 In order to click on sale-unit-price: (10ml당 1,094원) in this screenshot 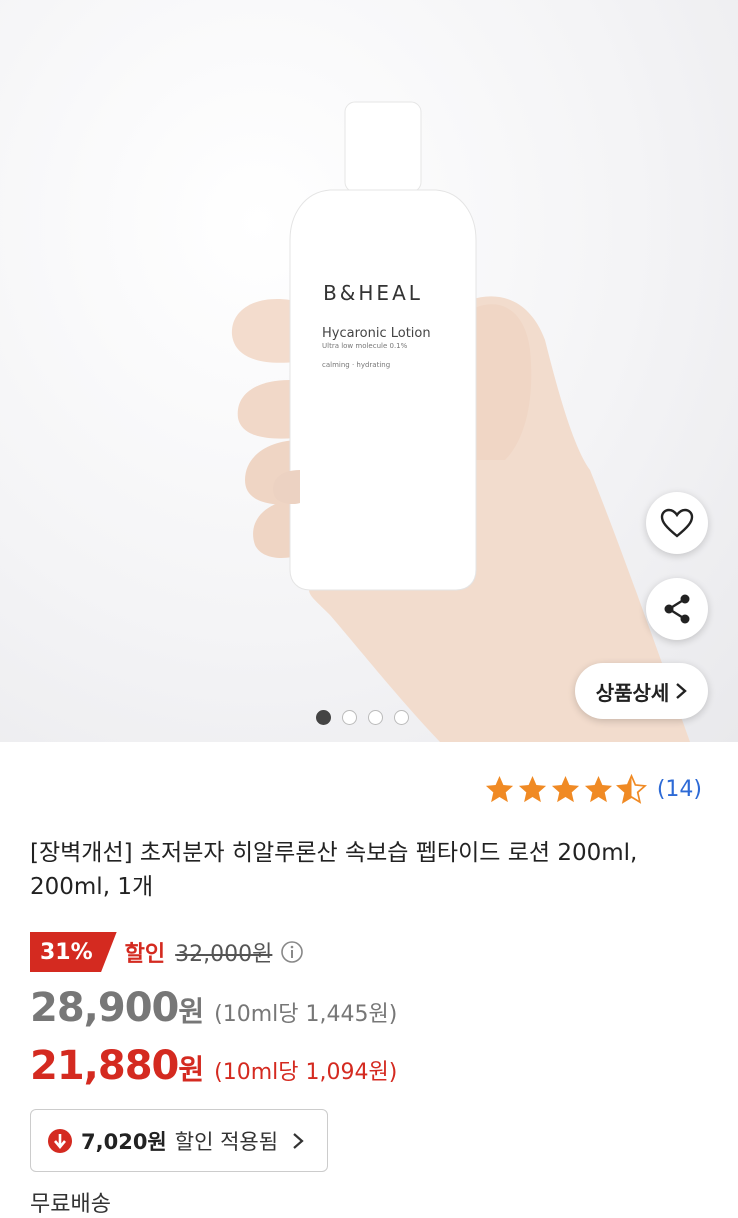, I will do `click(306, 1072)`.